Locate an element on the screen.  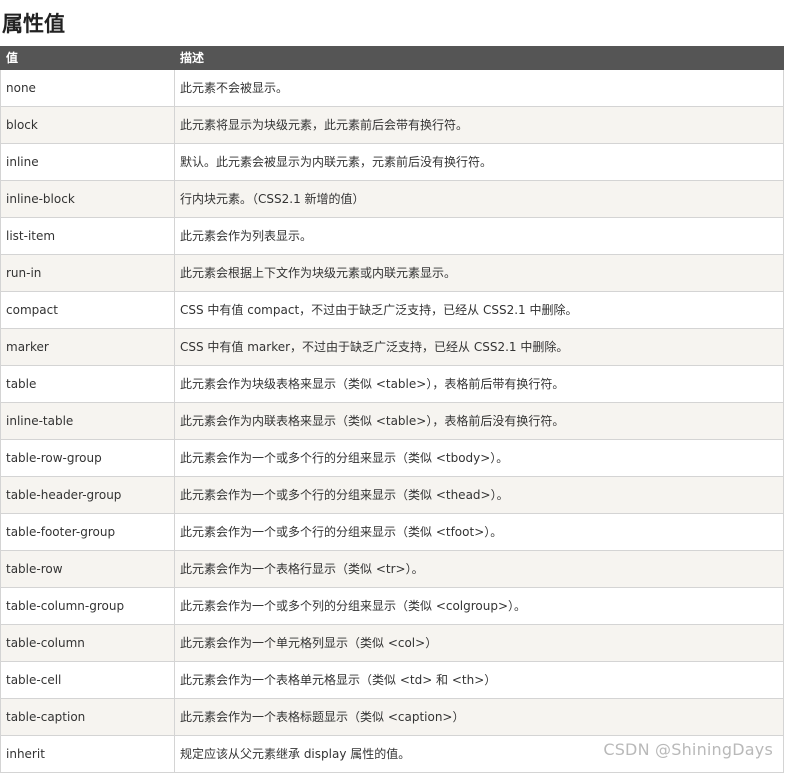
value-cell: none is located at coordinates (87, 88).